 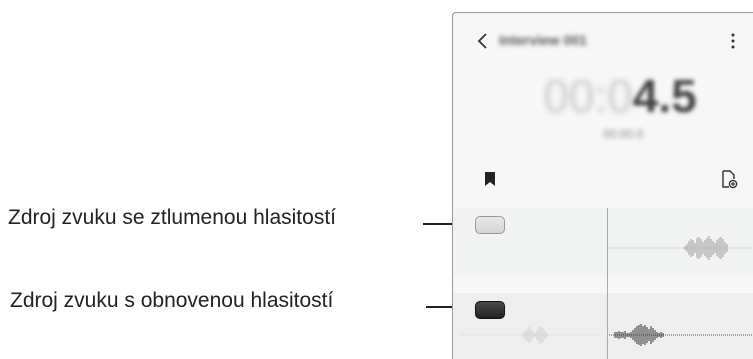 What do you see at coordinates (588, 96) in the screenshot?
I see `timer-dim: 00:0` at bounding box center [588, 96].